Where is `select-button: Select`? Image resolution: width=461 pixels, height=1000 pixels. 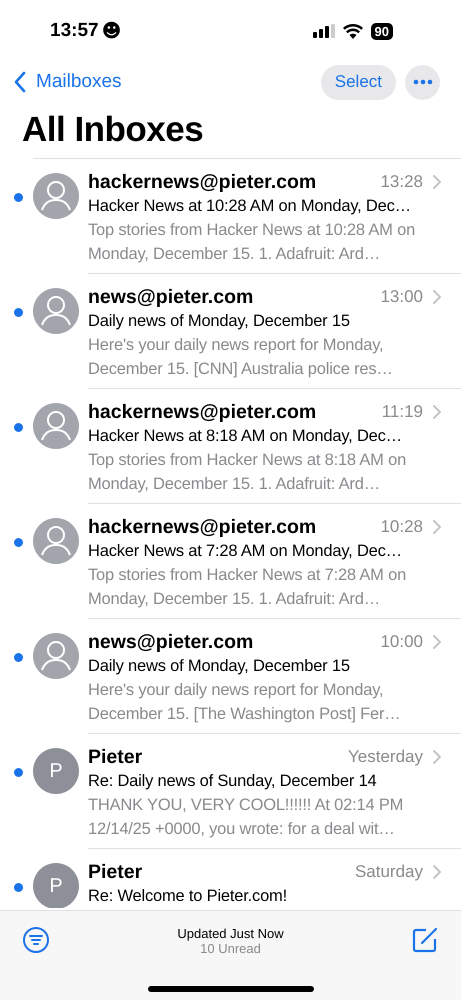 select-button: Select is located at coordinates (358, 82).